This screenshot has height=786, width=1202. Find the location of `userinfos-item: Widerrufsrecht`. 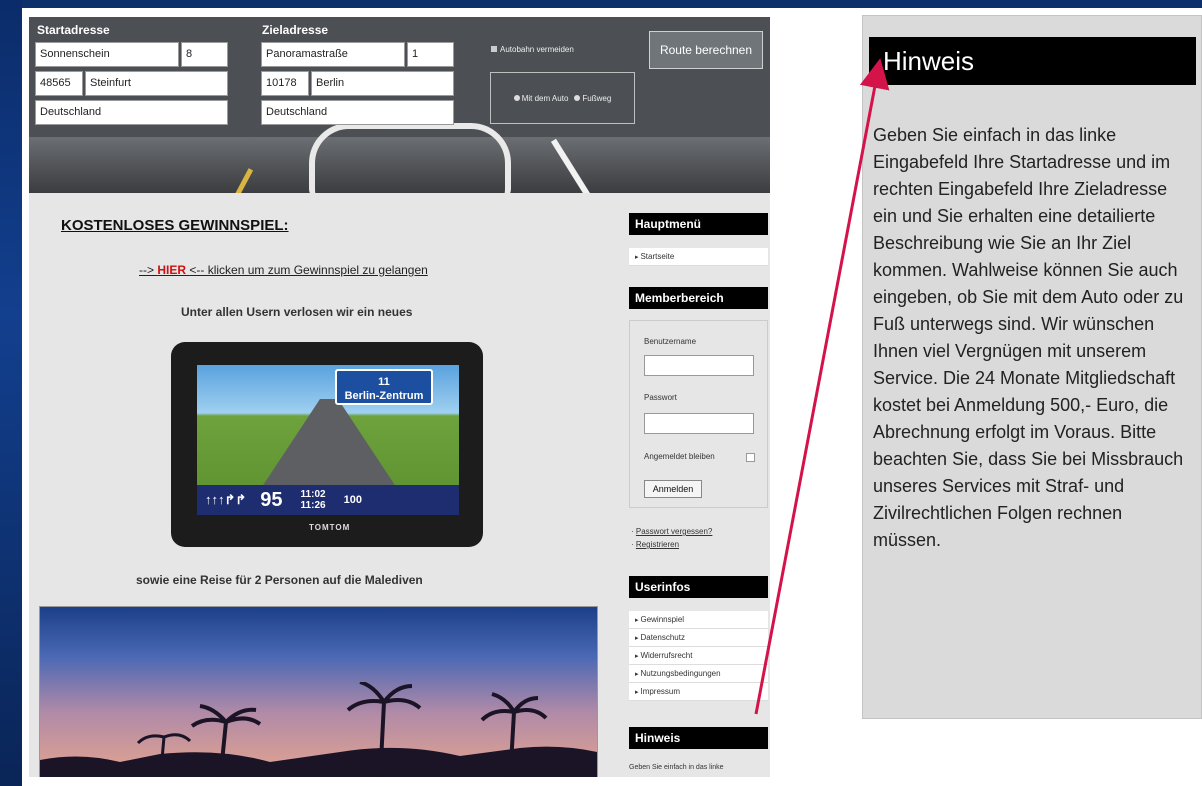

userinfos-item: Widerrufsrecht is located at coordinates (698, 656).